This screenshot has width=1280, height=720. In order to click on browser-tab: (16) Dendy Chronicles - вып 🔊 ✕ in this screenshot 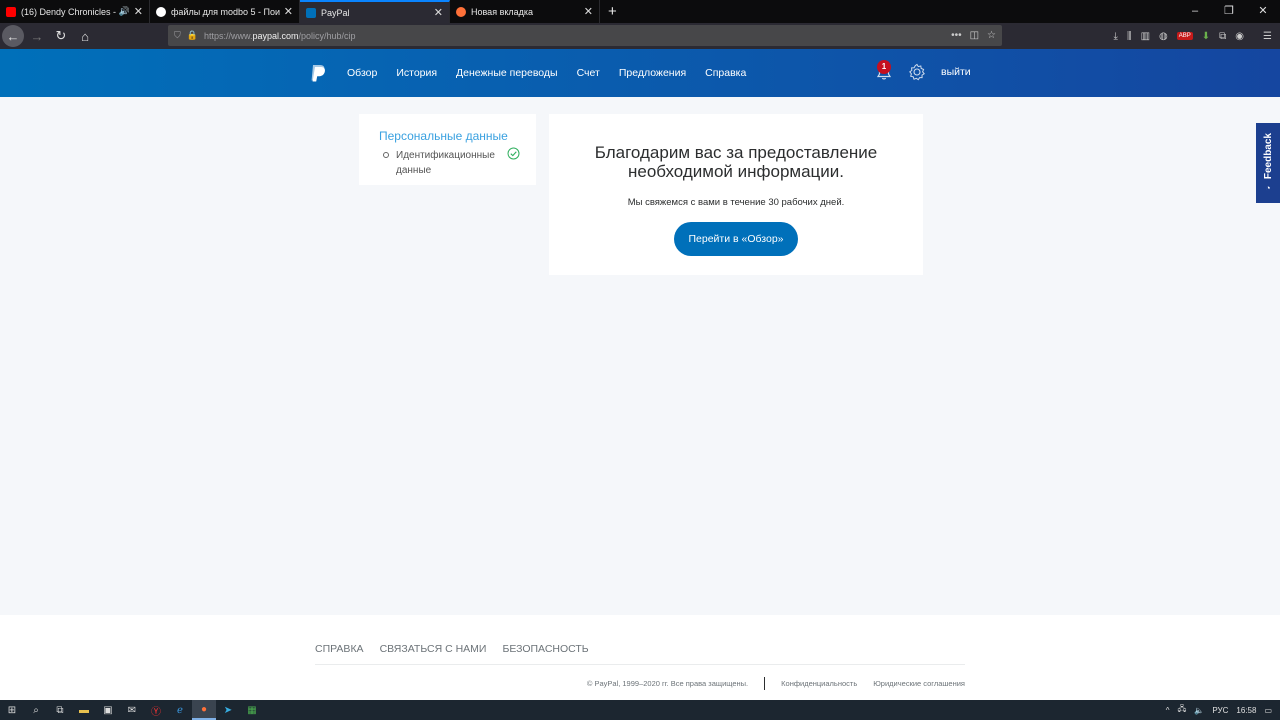, I will do `click(75, 11)`.